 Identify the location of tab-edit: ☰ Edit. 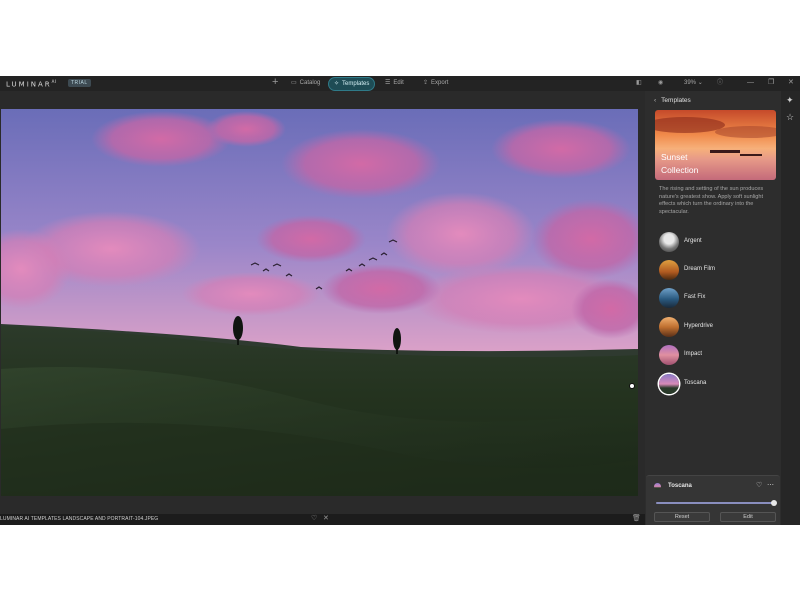
(394, 83).